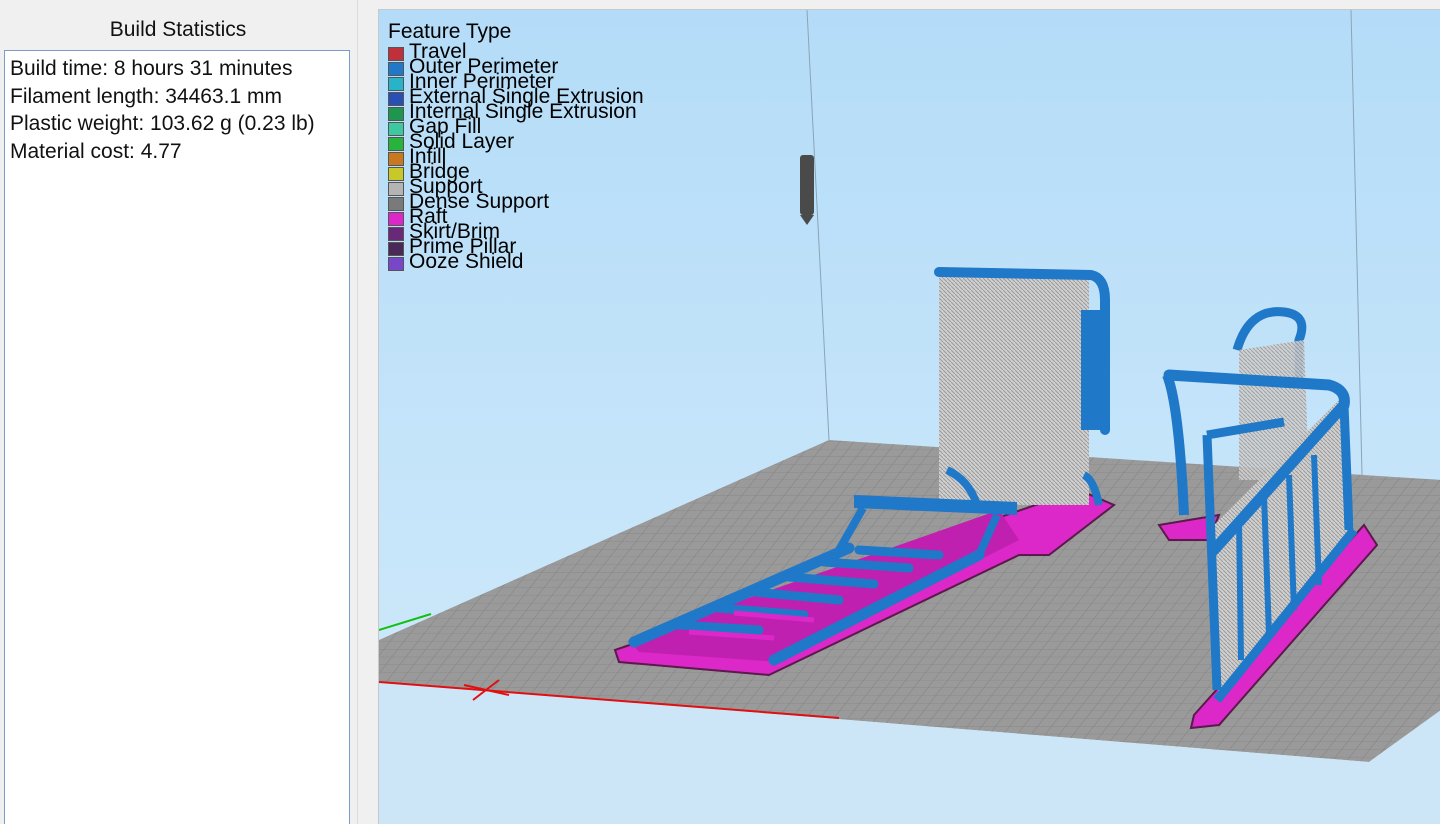  What do you see at coordinates (466, 261) in the screenshot?
I see `legend-label: Ooze Shield` at bounding box center [466, 261].